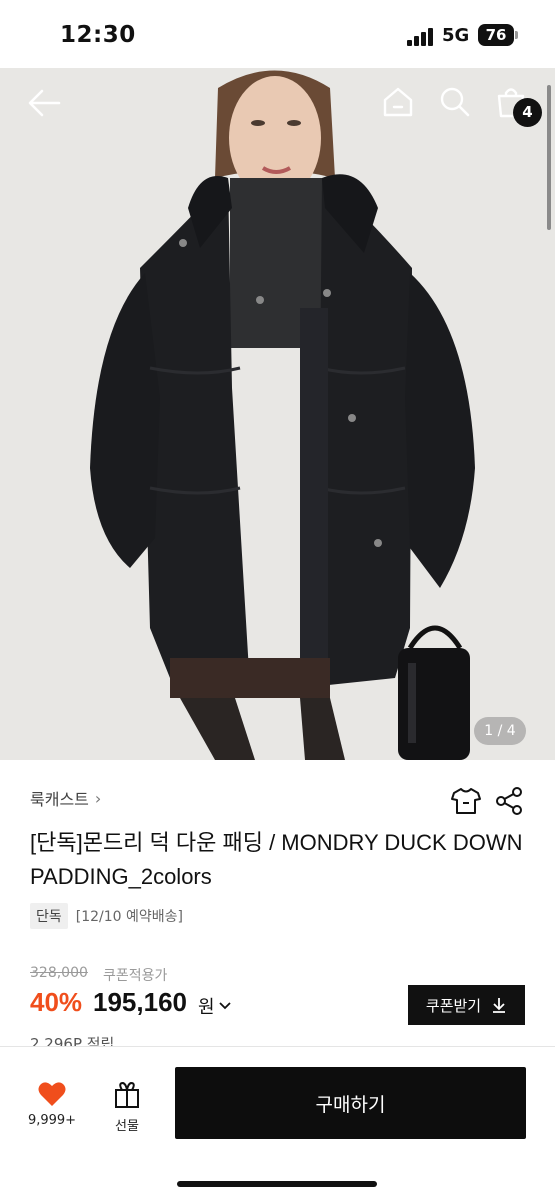 This screenshot has width=555, height=1200. What do you see at coordinates (98, 35) in the screenshot?
I see `status-time: 12:30` at bounding box center [98, 35].